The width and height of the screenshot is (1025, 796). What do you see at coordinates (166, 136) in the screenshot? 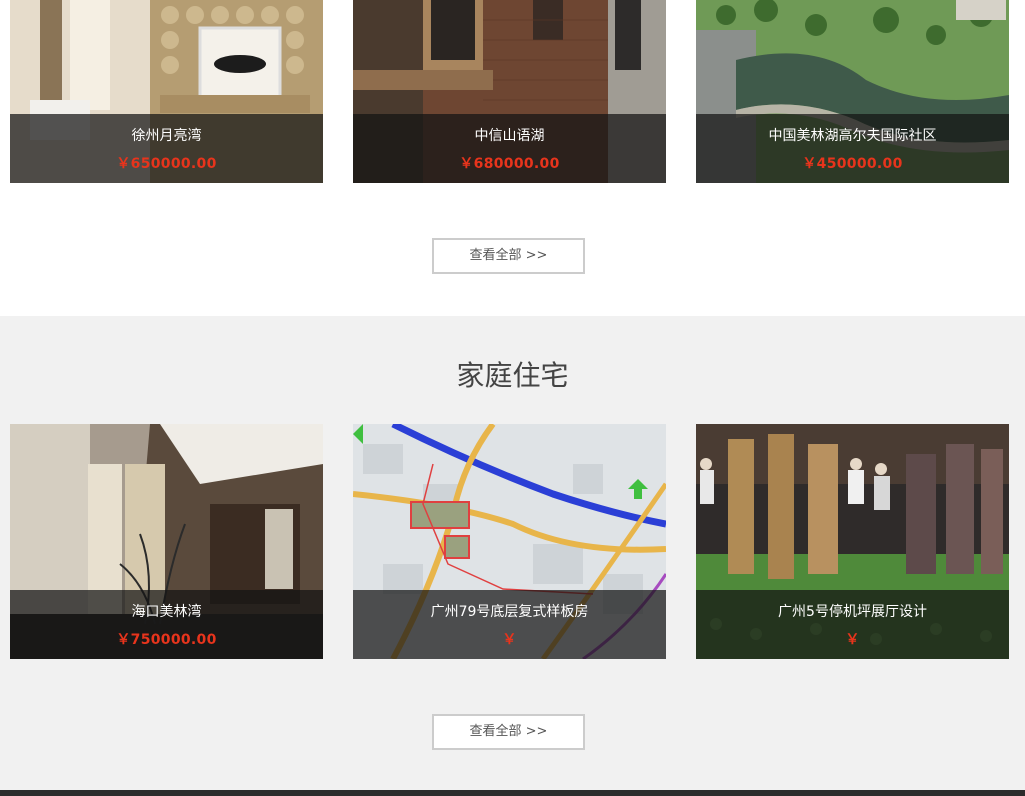
I see `property-name: 徐州月亮湾` at bounding box center [166, 136].